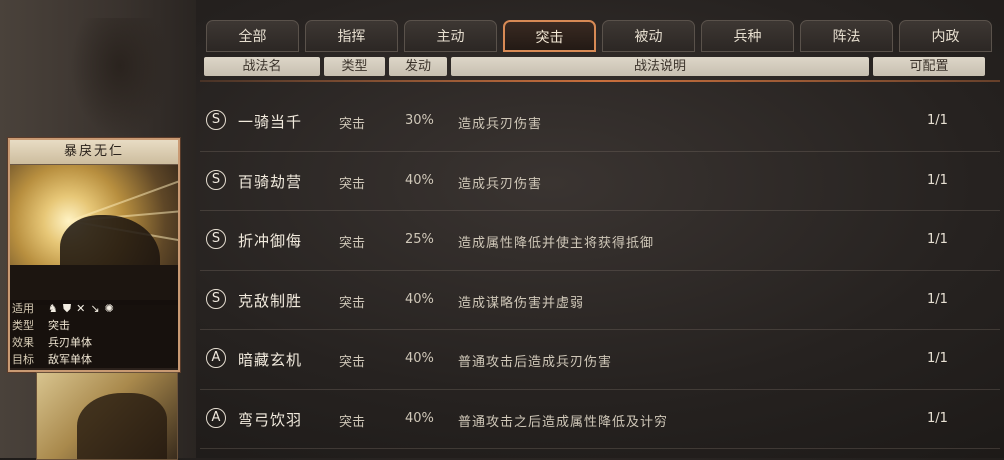 Image resolution: width=1004 pixels, height=460 pixels. What do you see at coordinates (95, 308) in the screenshot?
I see `spear-icon: ↘` at bounding box center [95, 308].